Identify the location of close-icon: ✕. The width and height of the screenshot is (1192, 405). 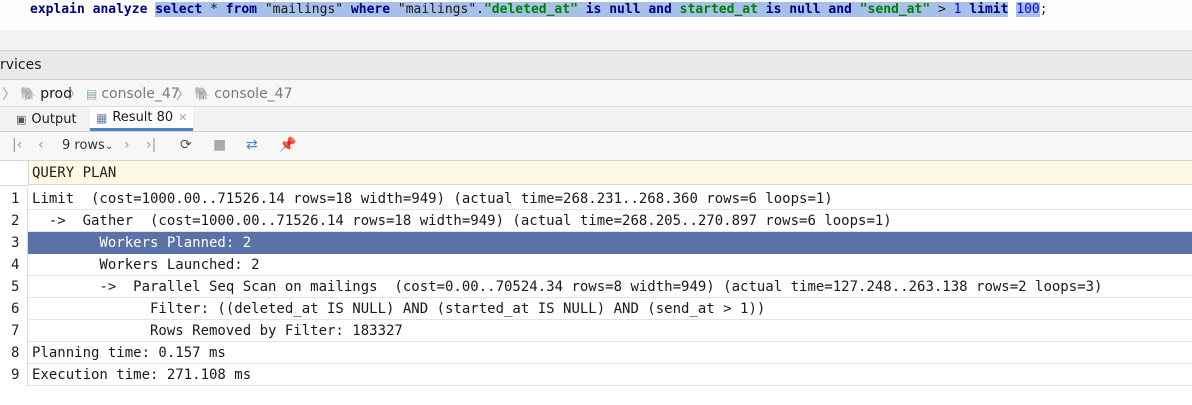
(182, 117).